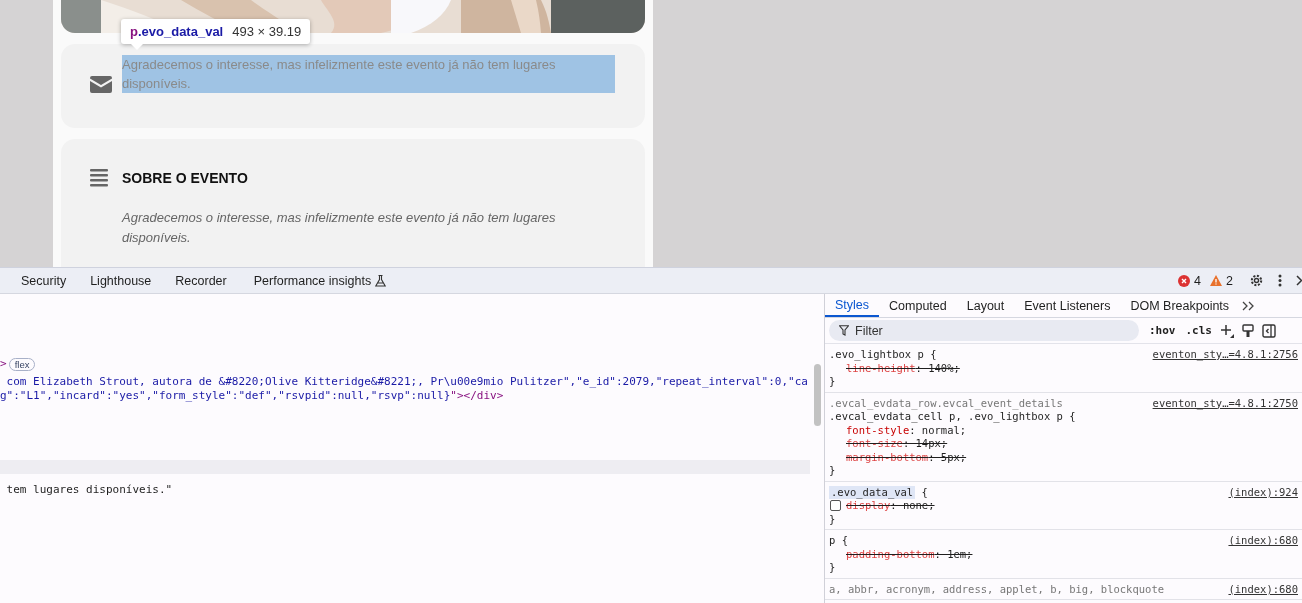  I want to click on css-selector: .evo_data_val, so click(872, 492).